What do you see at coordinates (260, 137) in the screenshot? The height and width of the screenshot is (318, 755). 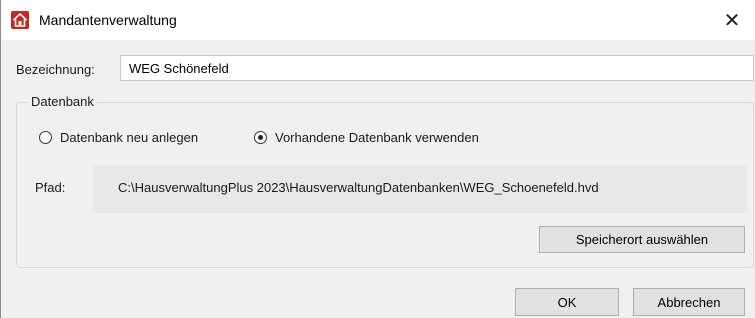 I see `radio-existing-database-indicator` at bounding box center [260, 137].